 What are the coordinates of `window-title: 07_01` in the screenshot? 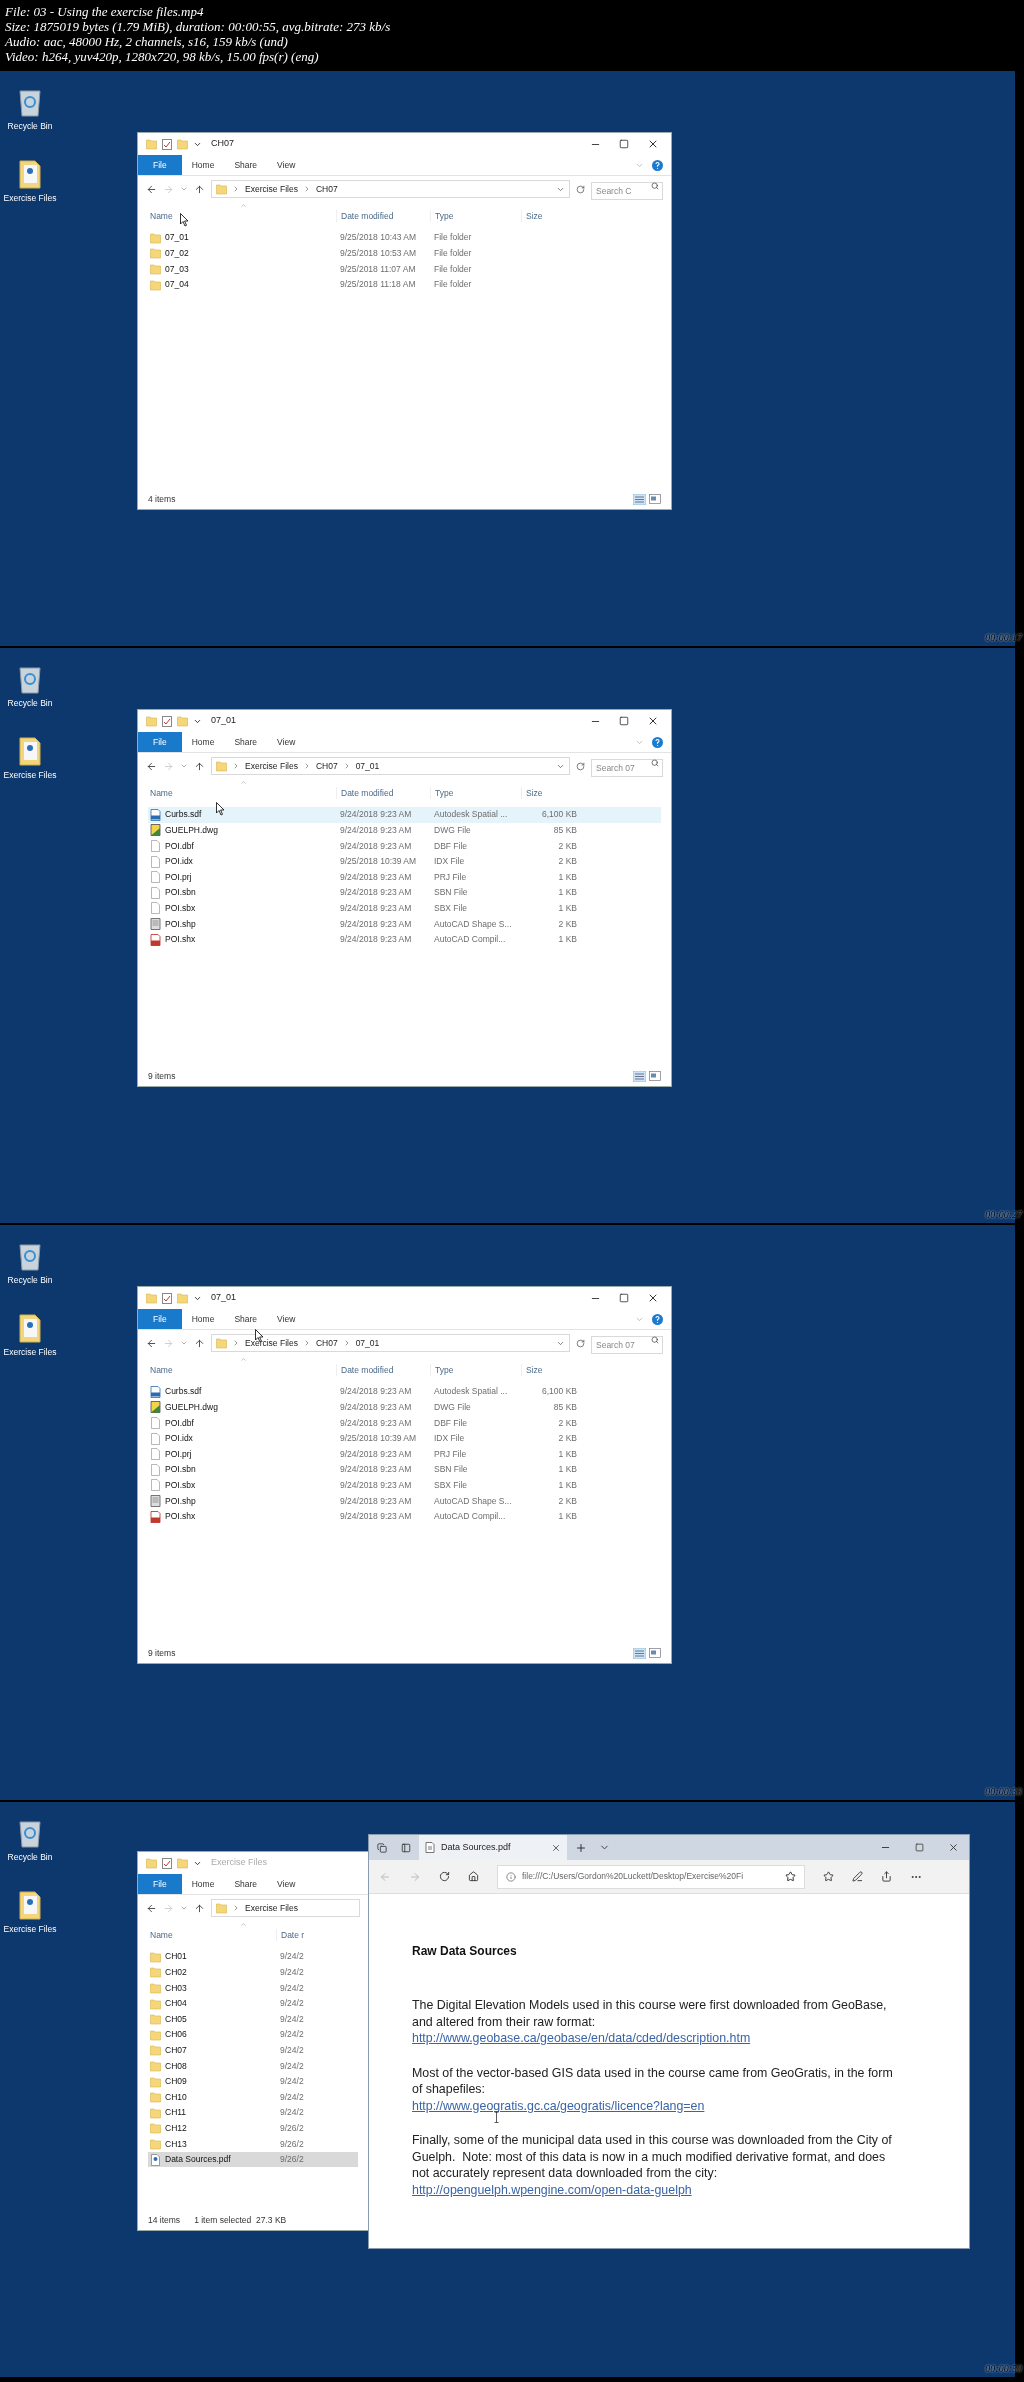 It's located at (224, 721).